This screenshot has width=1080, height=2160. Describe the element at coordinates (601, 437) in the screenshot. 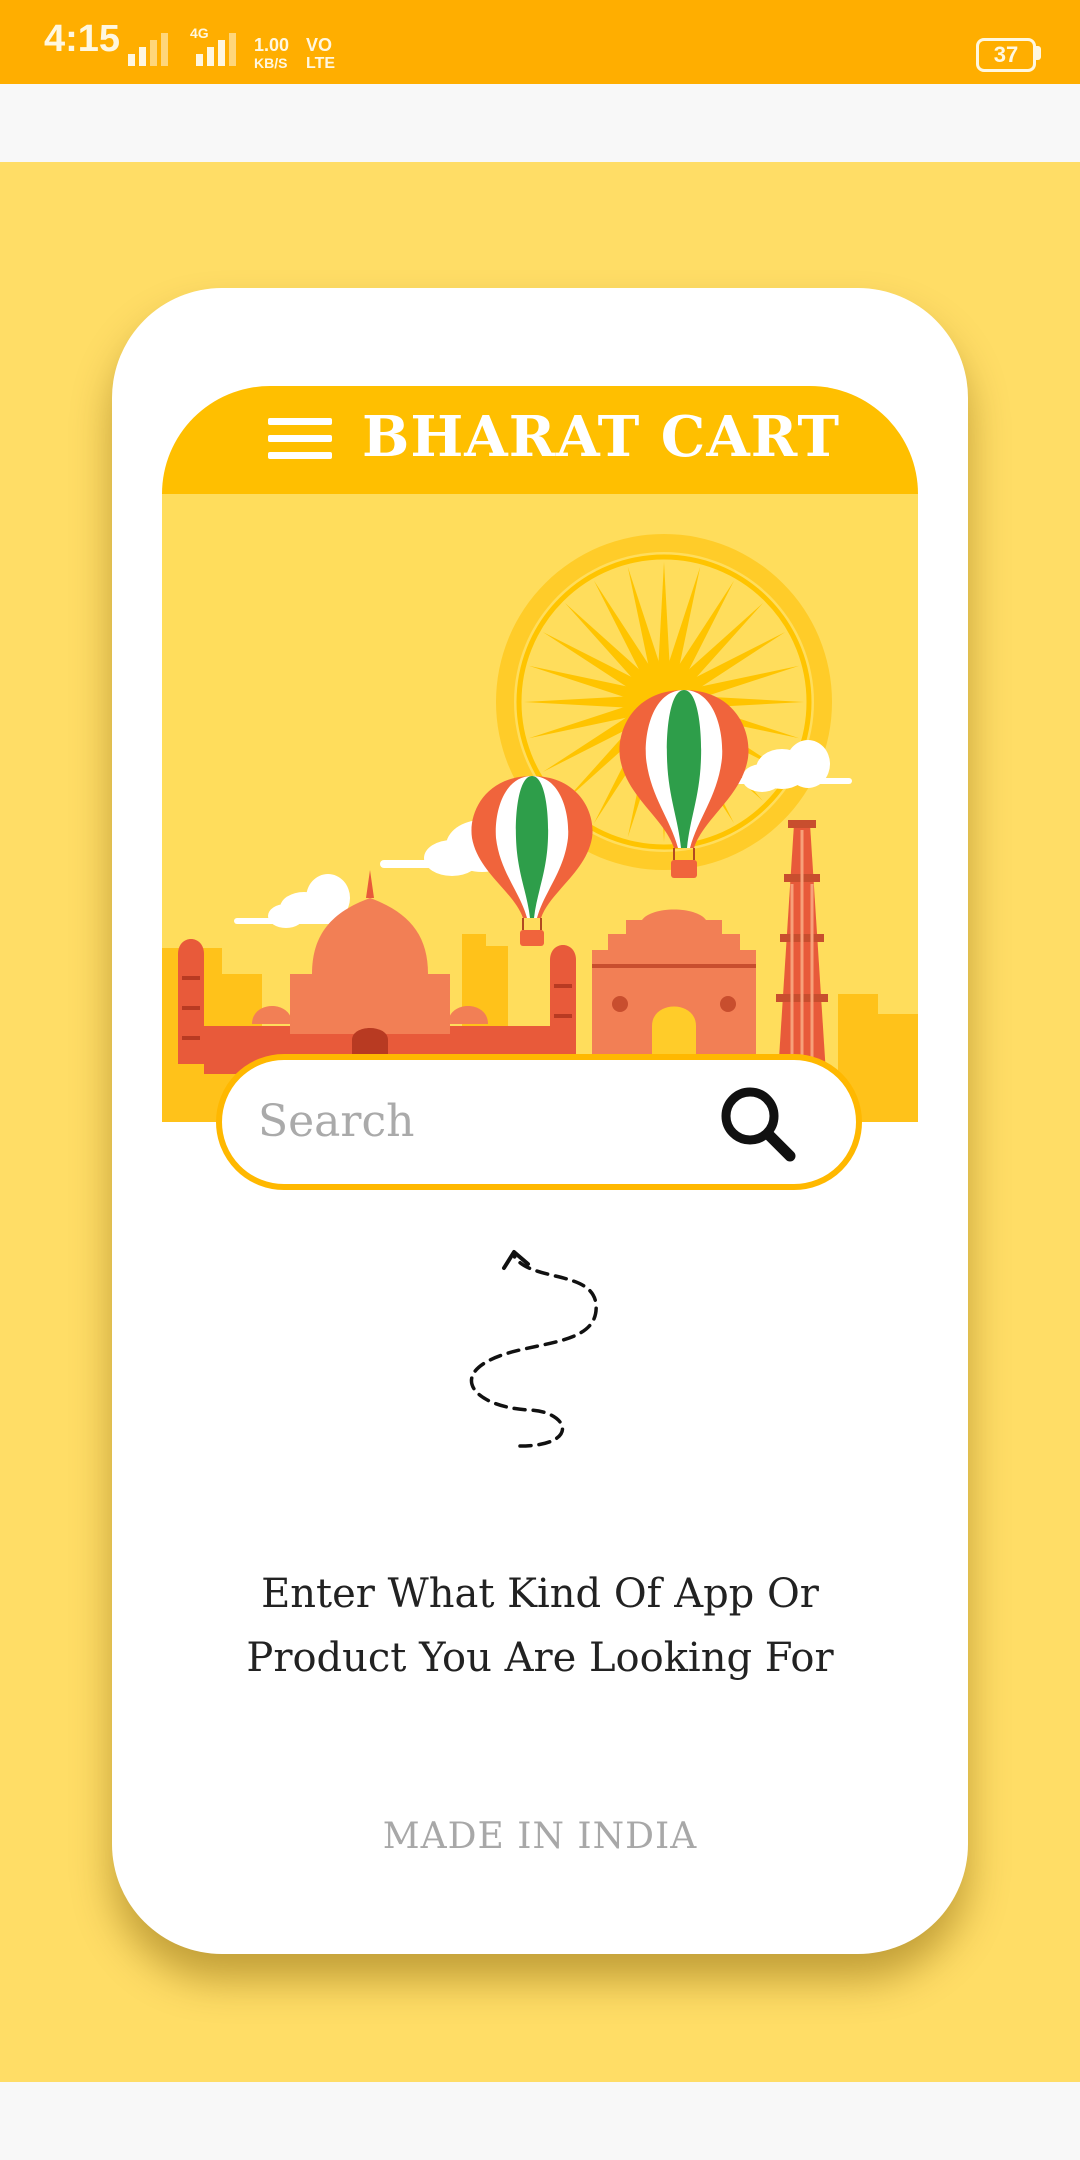

I see `app-title: BHARAT CART` at that location.